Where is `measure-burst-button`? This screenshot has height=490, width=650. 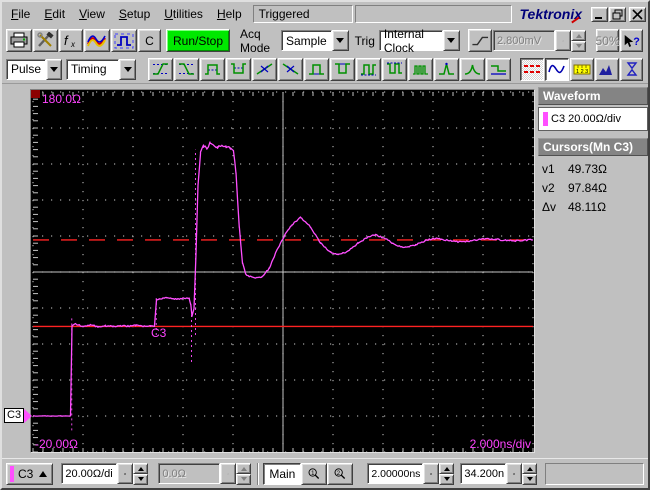
measure-burst-button is located at coordinates (420, 69).